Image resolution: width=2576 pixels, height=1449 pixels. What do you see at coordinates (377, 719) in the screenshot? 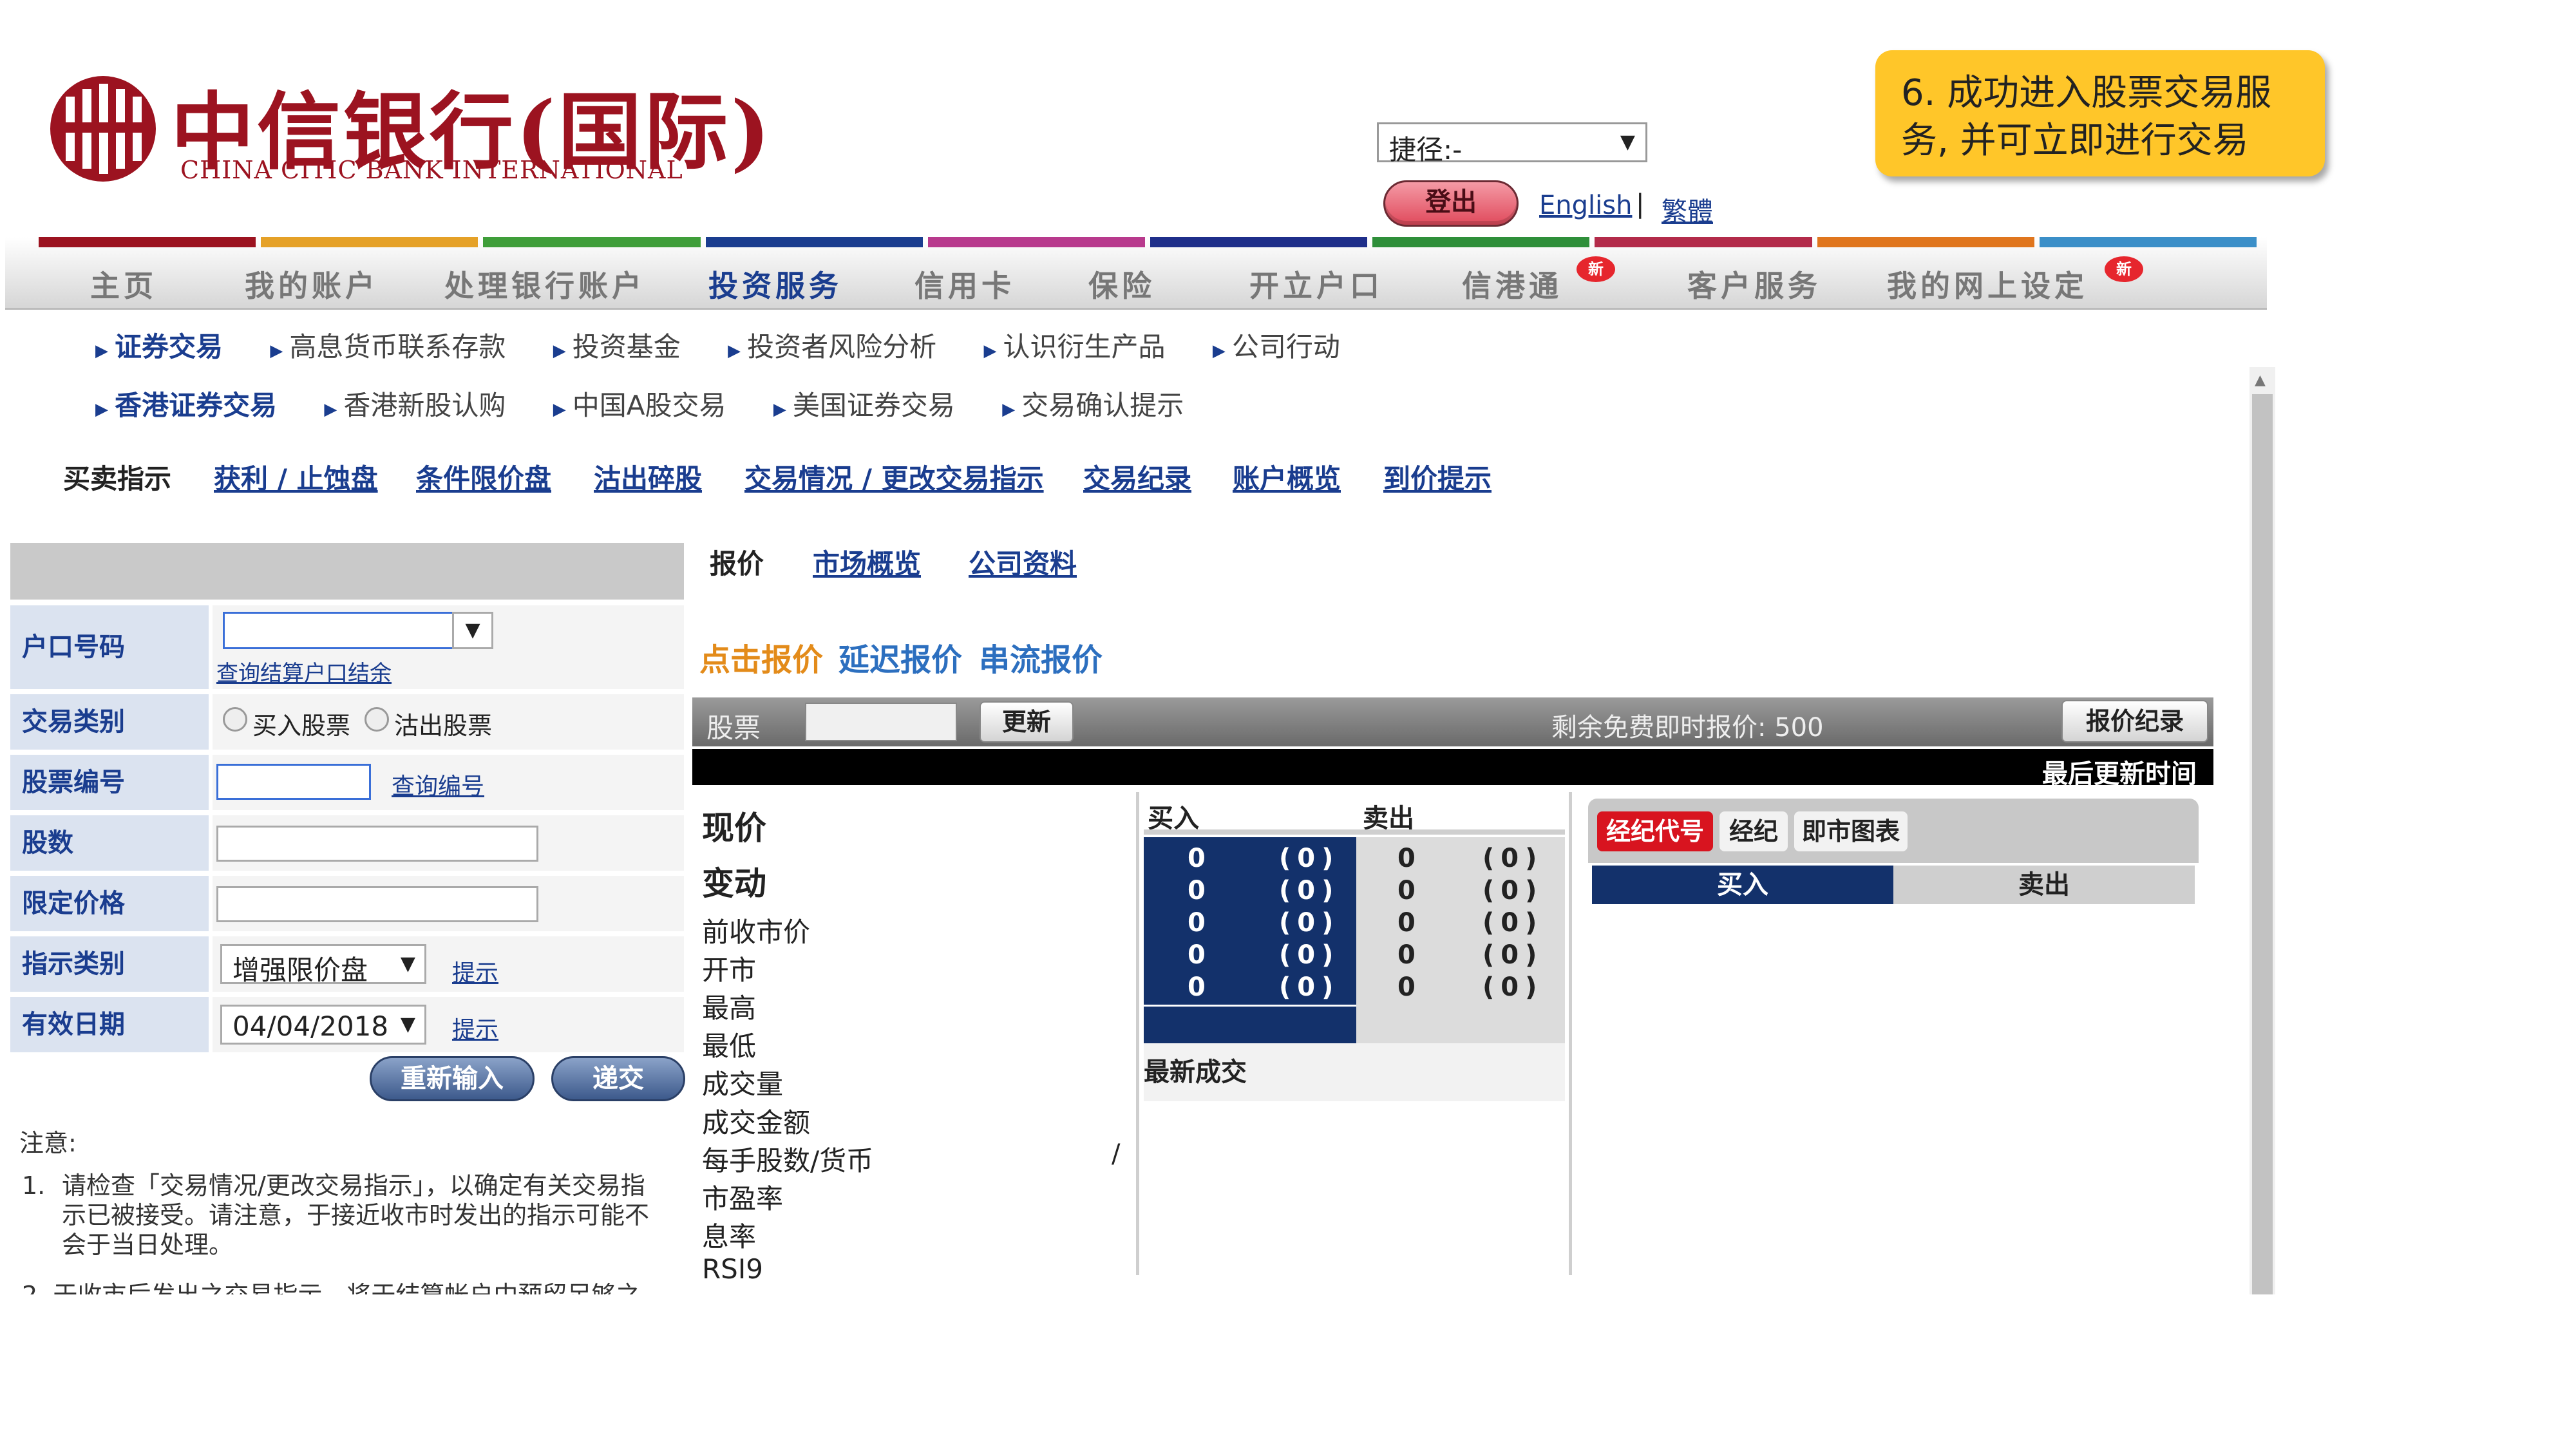
I see `sell-radio` at bounding box center [377, 719].